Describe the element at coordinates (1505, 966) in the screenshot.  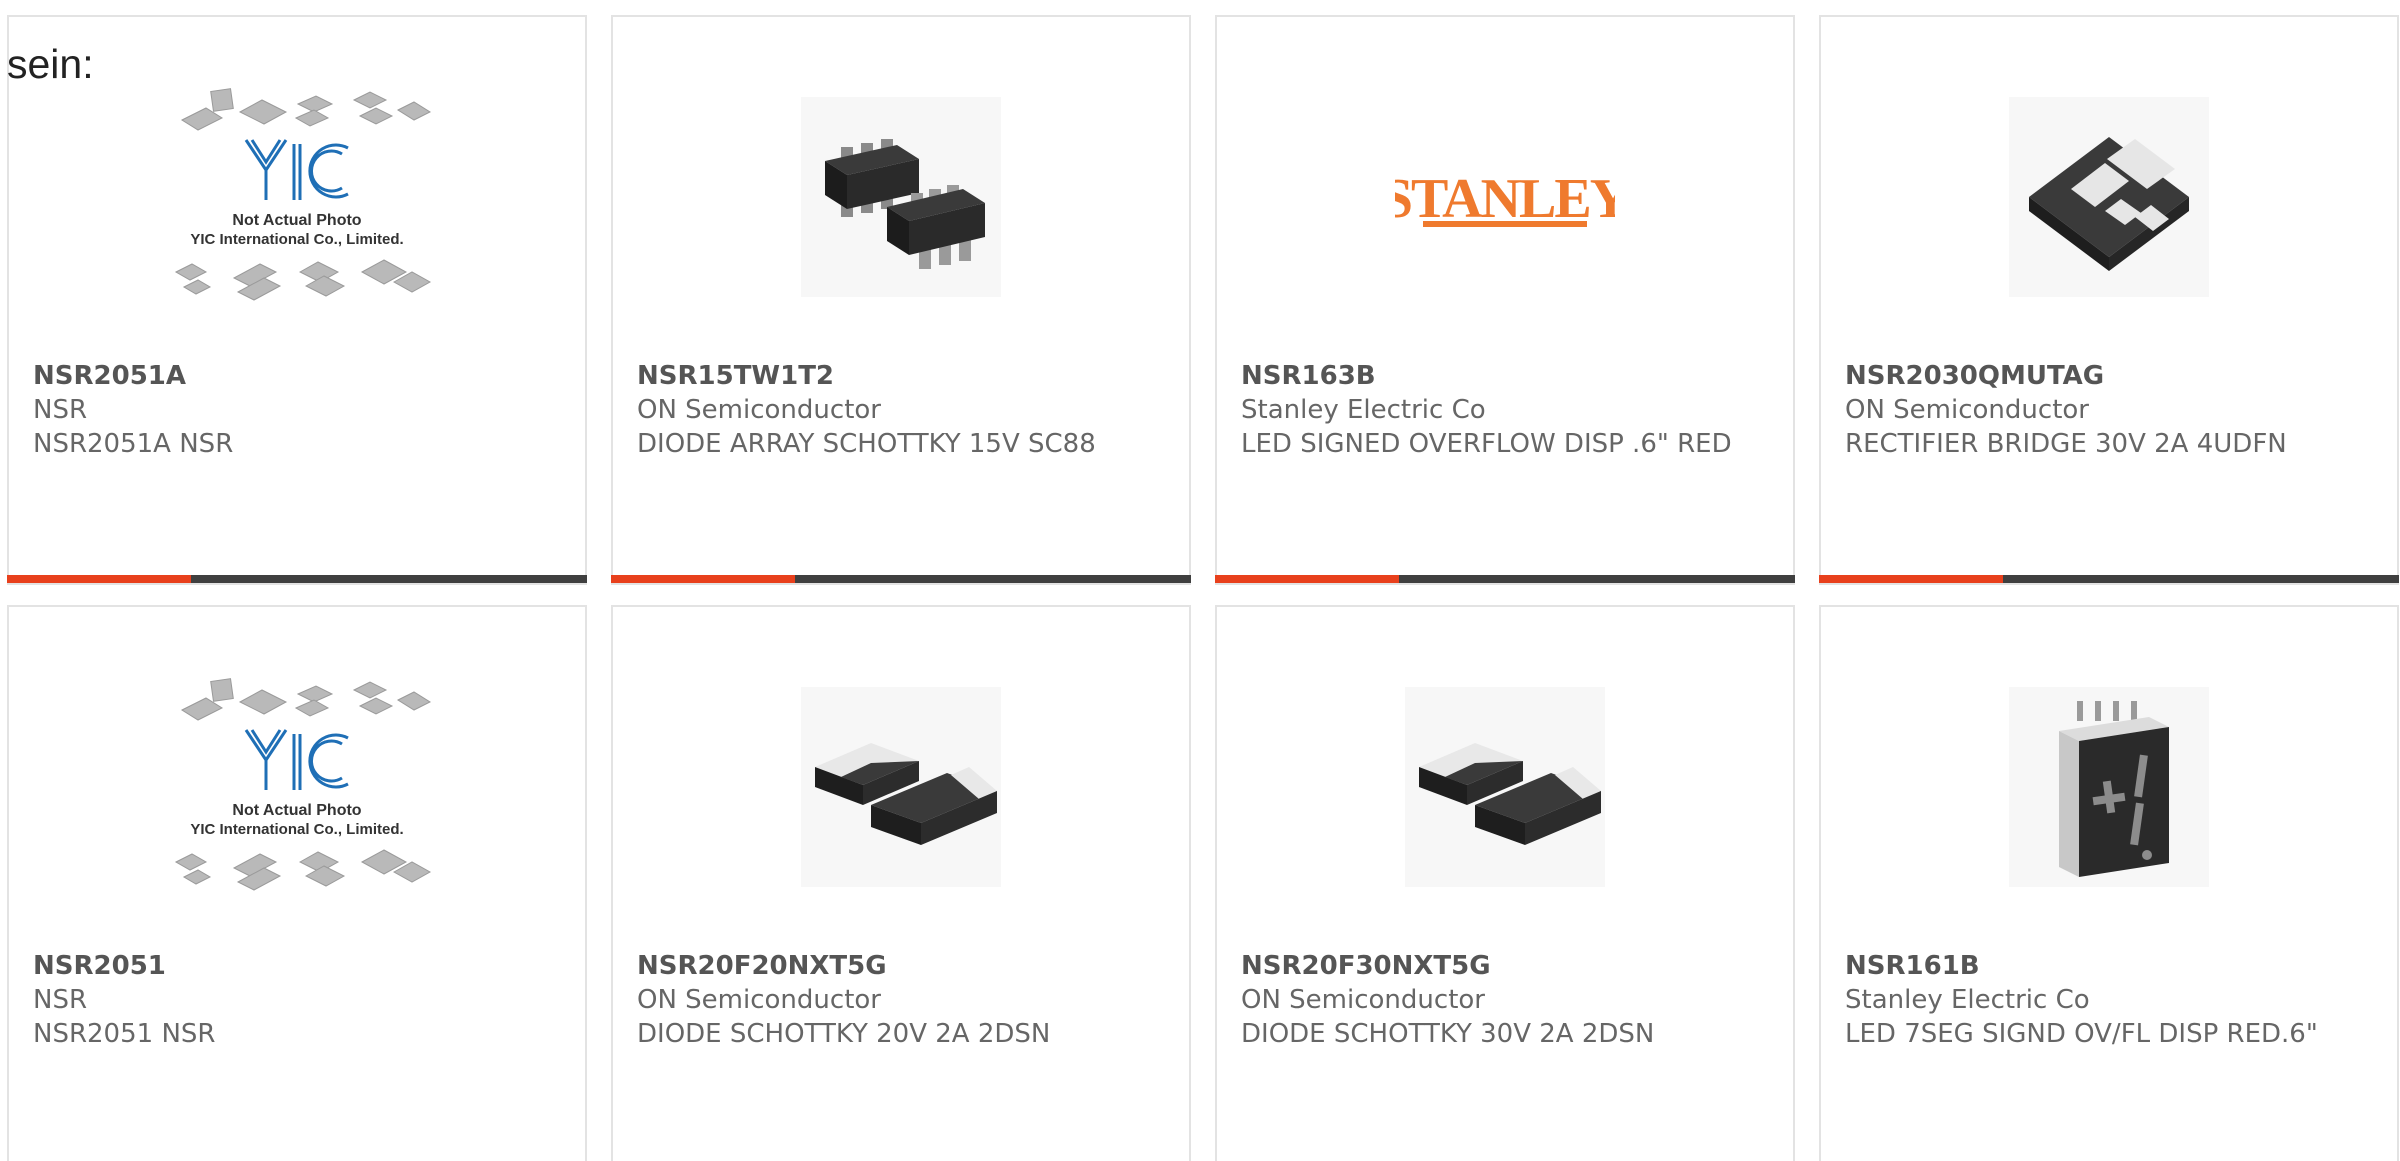
I see `part-number-link: NSR20F30NXT5G` at that location.